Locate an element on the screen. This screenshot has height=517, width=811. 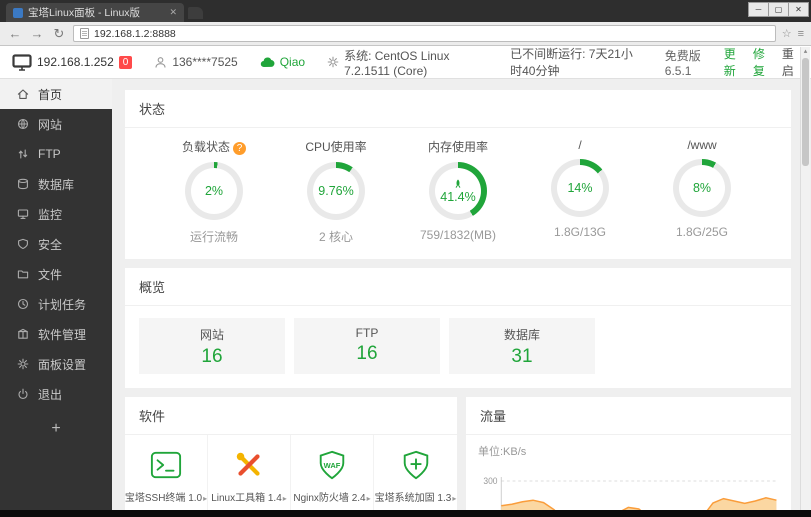
bookmark-star-icon: ☆ is located at coordinates (787, 33).